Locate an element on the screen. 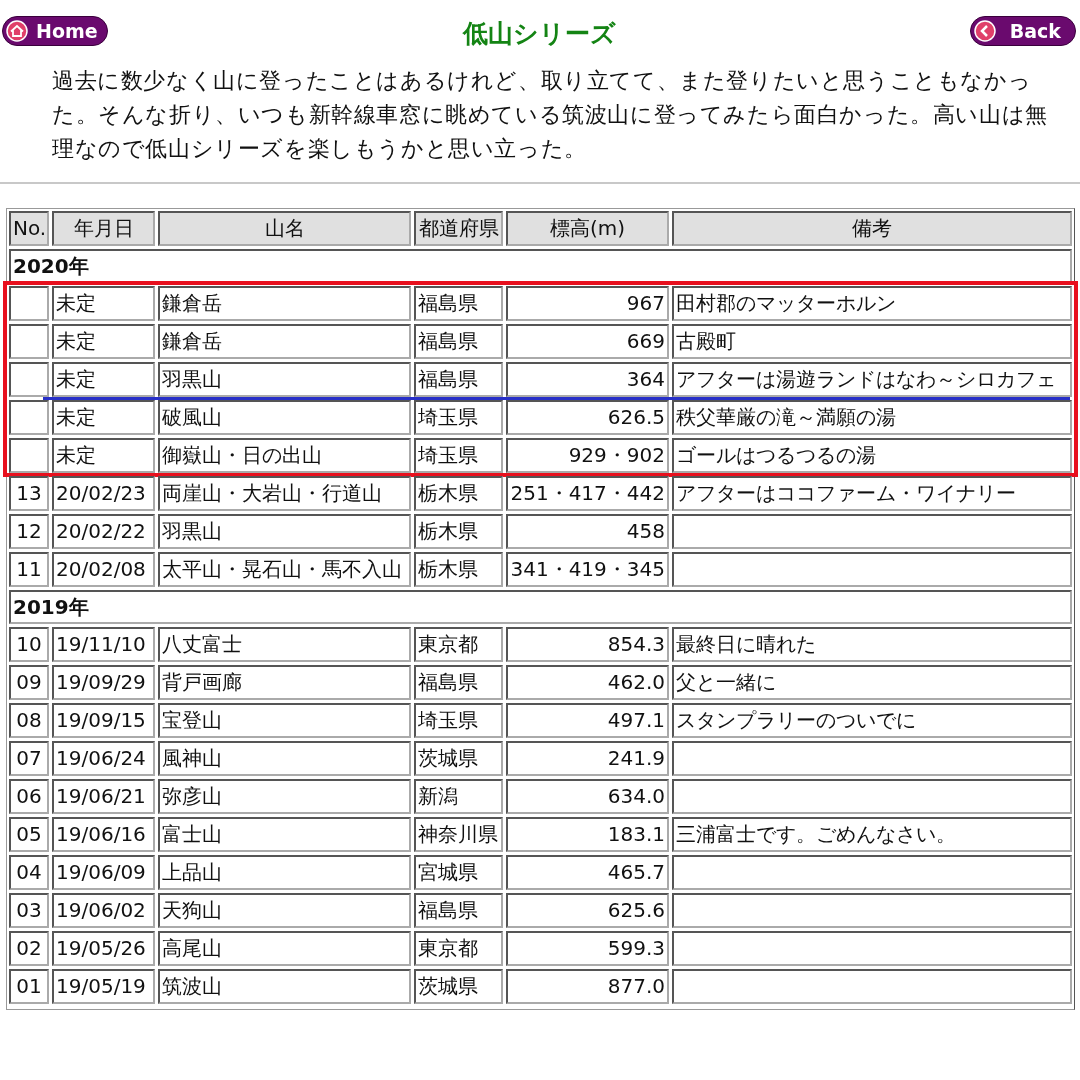 The image size is (1080, 1080). note-cell: 最終日に晴れた is located at coordinates (872, 644).